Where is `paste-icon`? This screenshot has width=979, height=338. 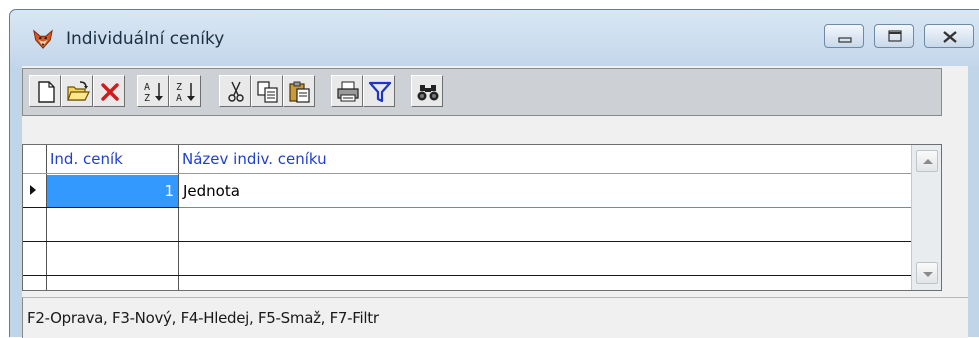
paste-icon is located at coordinates (299, 92).